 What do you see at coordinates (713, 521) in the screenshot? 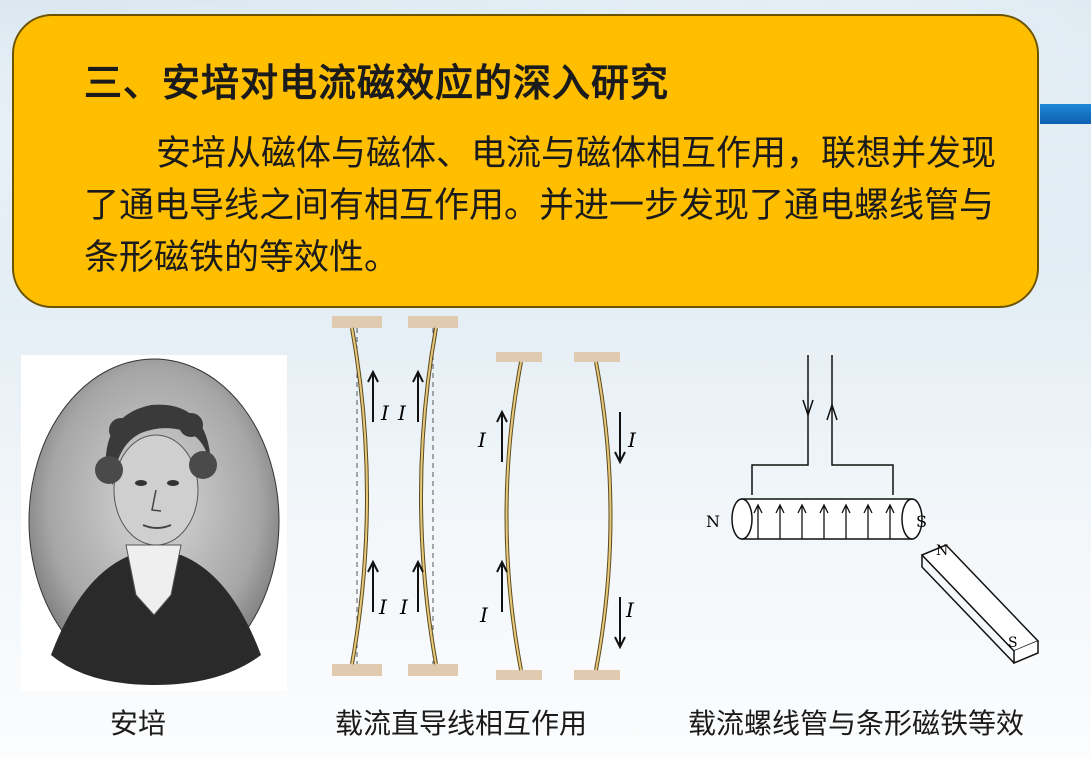
I see `solenoid-north-label: N` at bounding box center [713, 521].